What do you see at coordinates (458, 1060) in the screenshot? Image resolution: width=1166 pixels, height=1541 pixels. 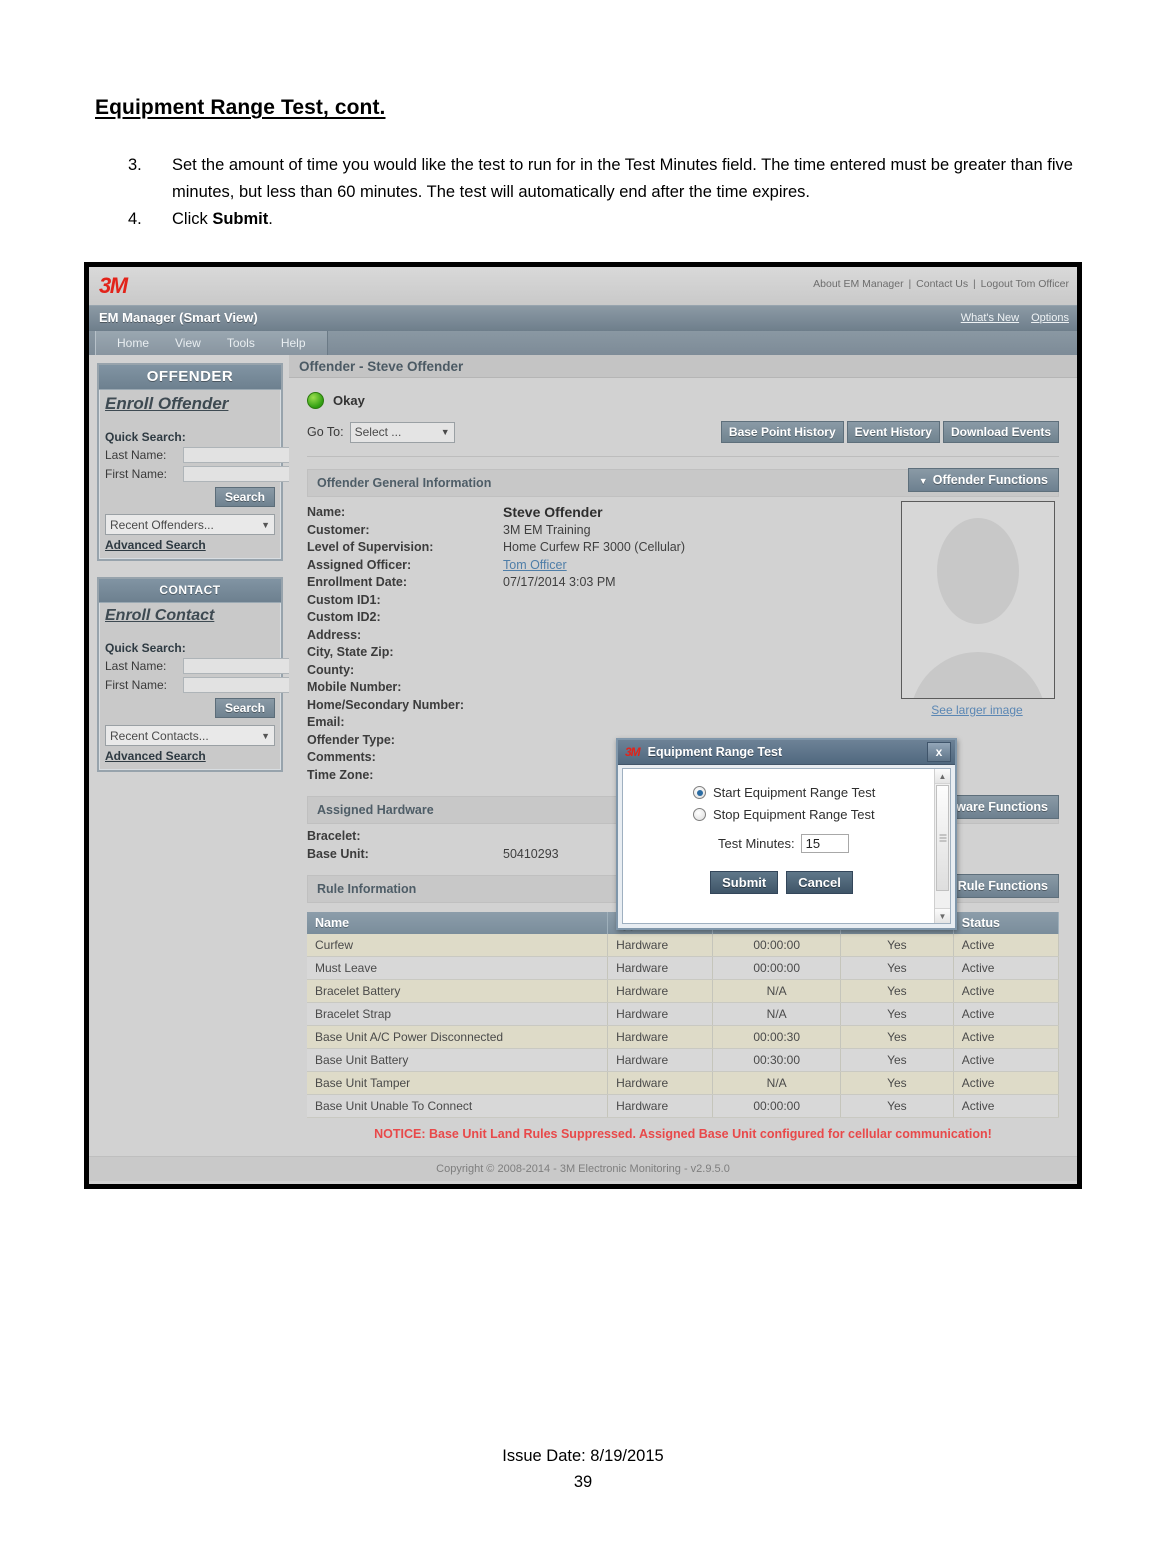 I see `cell-name: Base Unit Battery` at bounding box center [458, 1060].